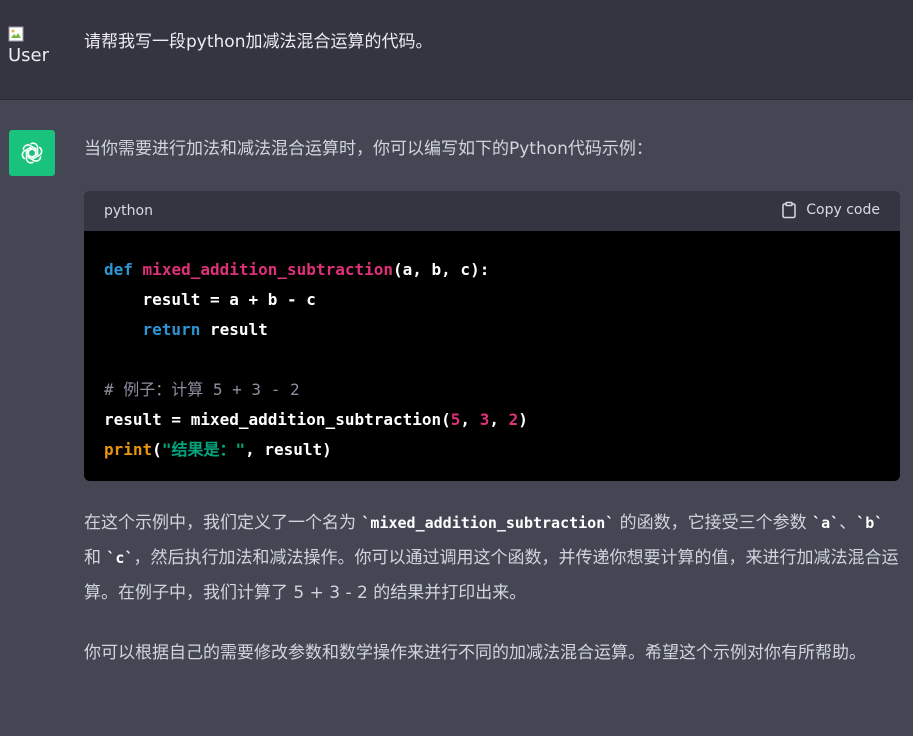  I want to click on code-comment: # 例子：计算 5 + 3 - 2, so click(202, 389).